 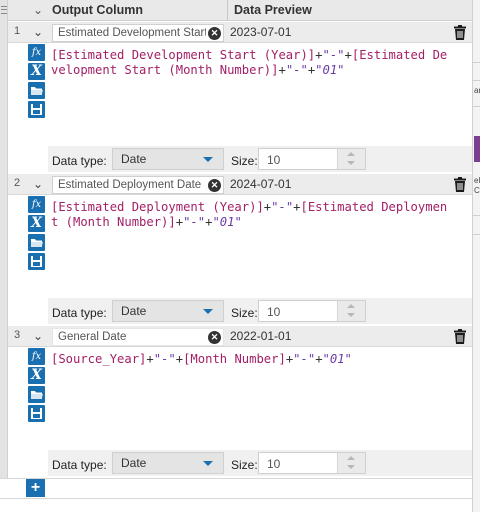 What do you see at coordinates (477, 90) in the screenshot?
I see `panel-text-fragment: ar` at bounding box center [477, 90].